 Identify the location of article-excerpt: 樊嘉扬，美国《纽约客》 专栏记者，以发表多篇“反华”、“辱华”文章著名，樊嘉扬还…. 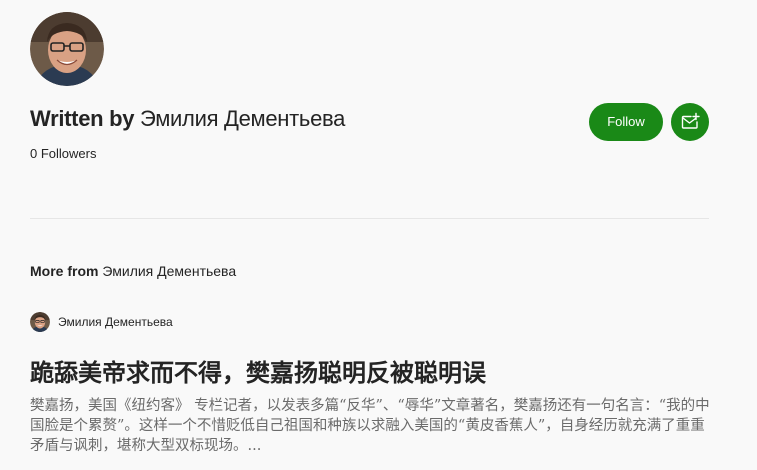
(372, 426).